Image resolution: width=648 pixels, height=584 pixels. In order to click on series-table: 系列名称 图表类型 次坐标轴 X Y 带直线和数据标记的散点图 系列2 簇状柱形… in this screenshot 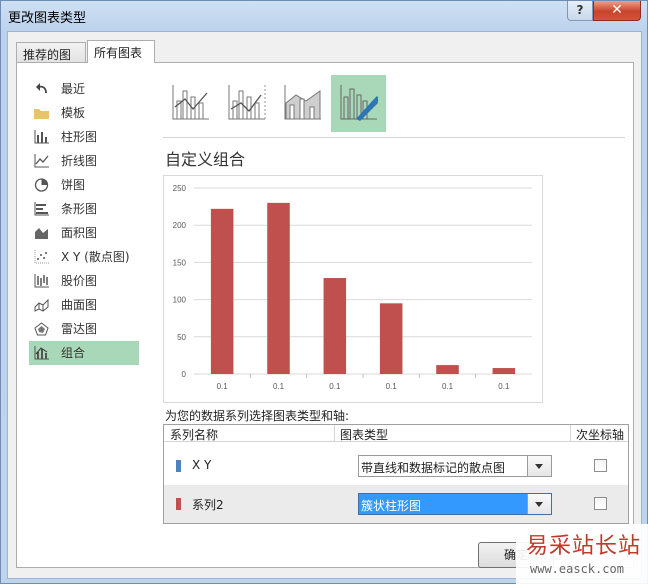, I will do `click(396, 474)`.